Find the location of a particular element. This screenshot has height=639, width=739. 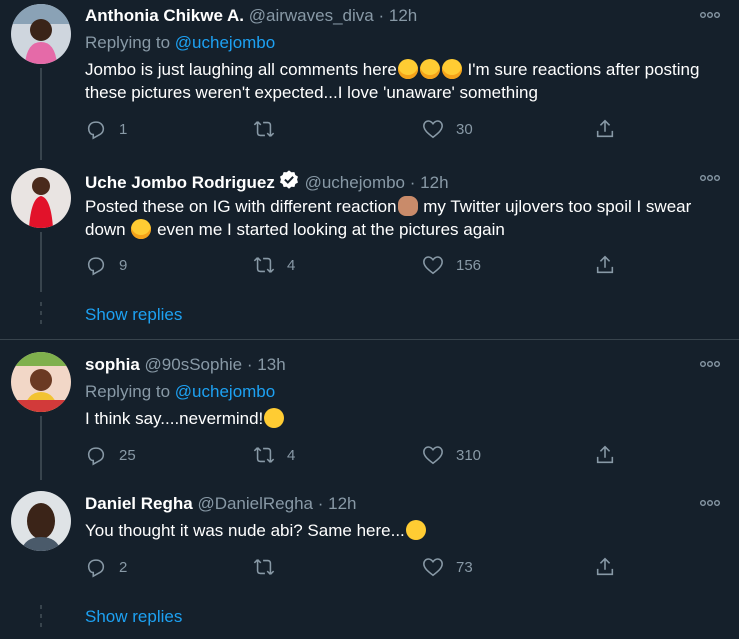

tweet-text-part: Jombo is just laughing all comments here is located at coordinates (241, 69).